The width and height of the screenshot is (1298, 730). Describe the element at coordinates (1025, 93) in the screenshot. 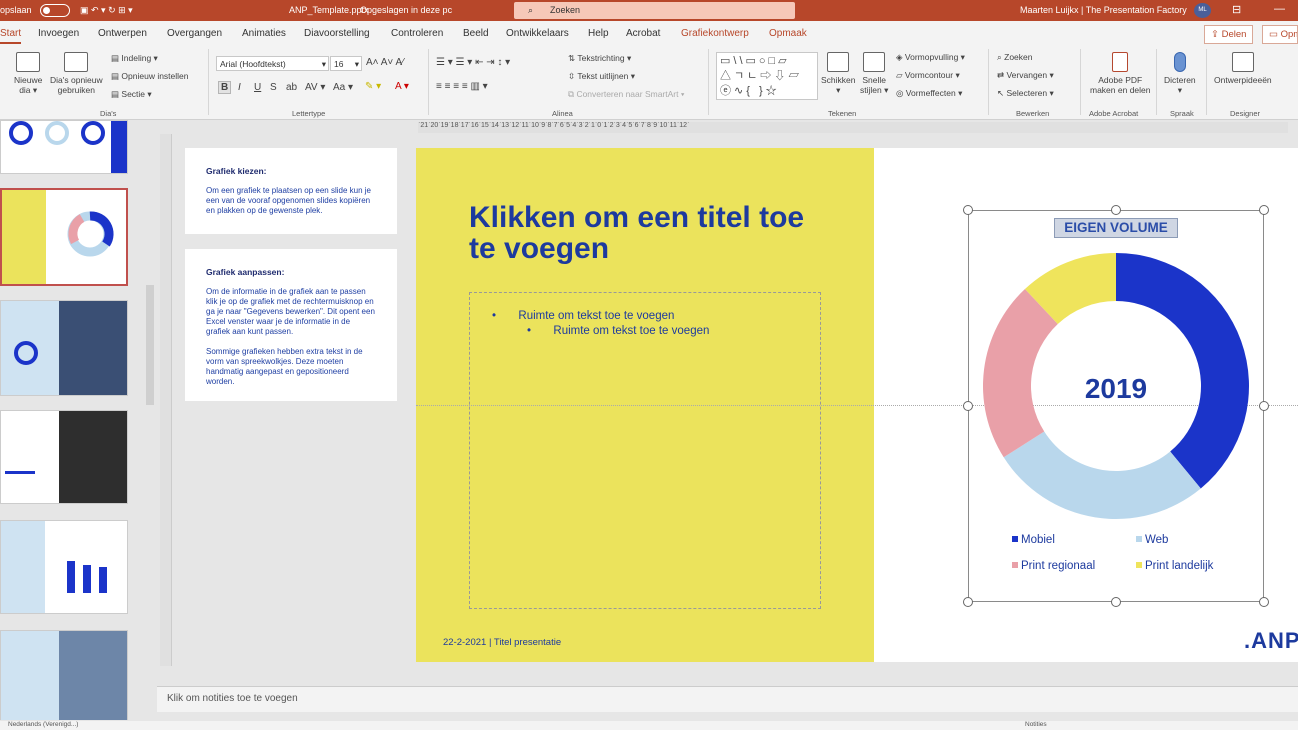

I see `select-button: ↖ Selecteren ▾` at that location.